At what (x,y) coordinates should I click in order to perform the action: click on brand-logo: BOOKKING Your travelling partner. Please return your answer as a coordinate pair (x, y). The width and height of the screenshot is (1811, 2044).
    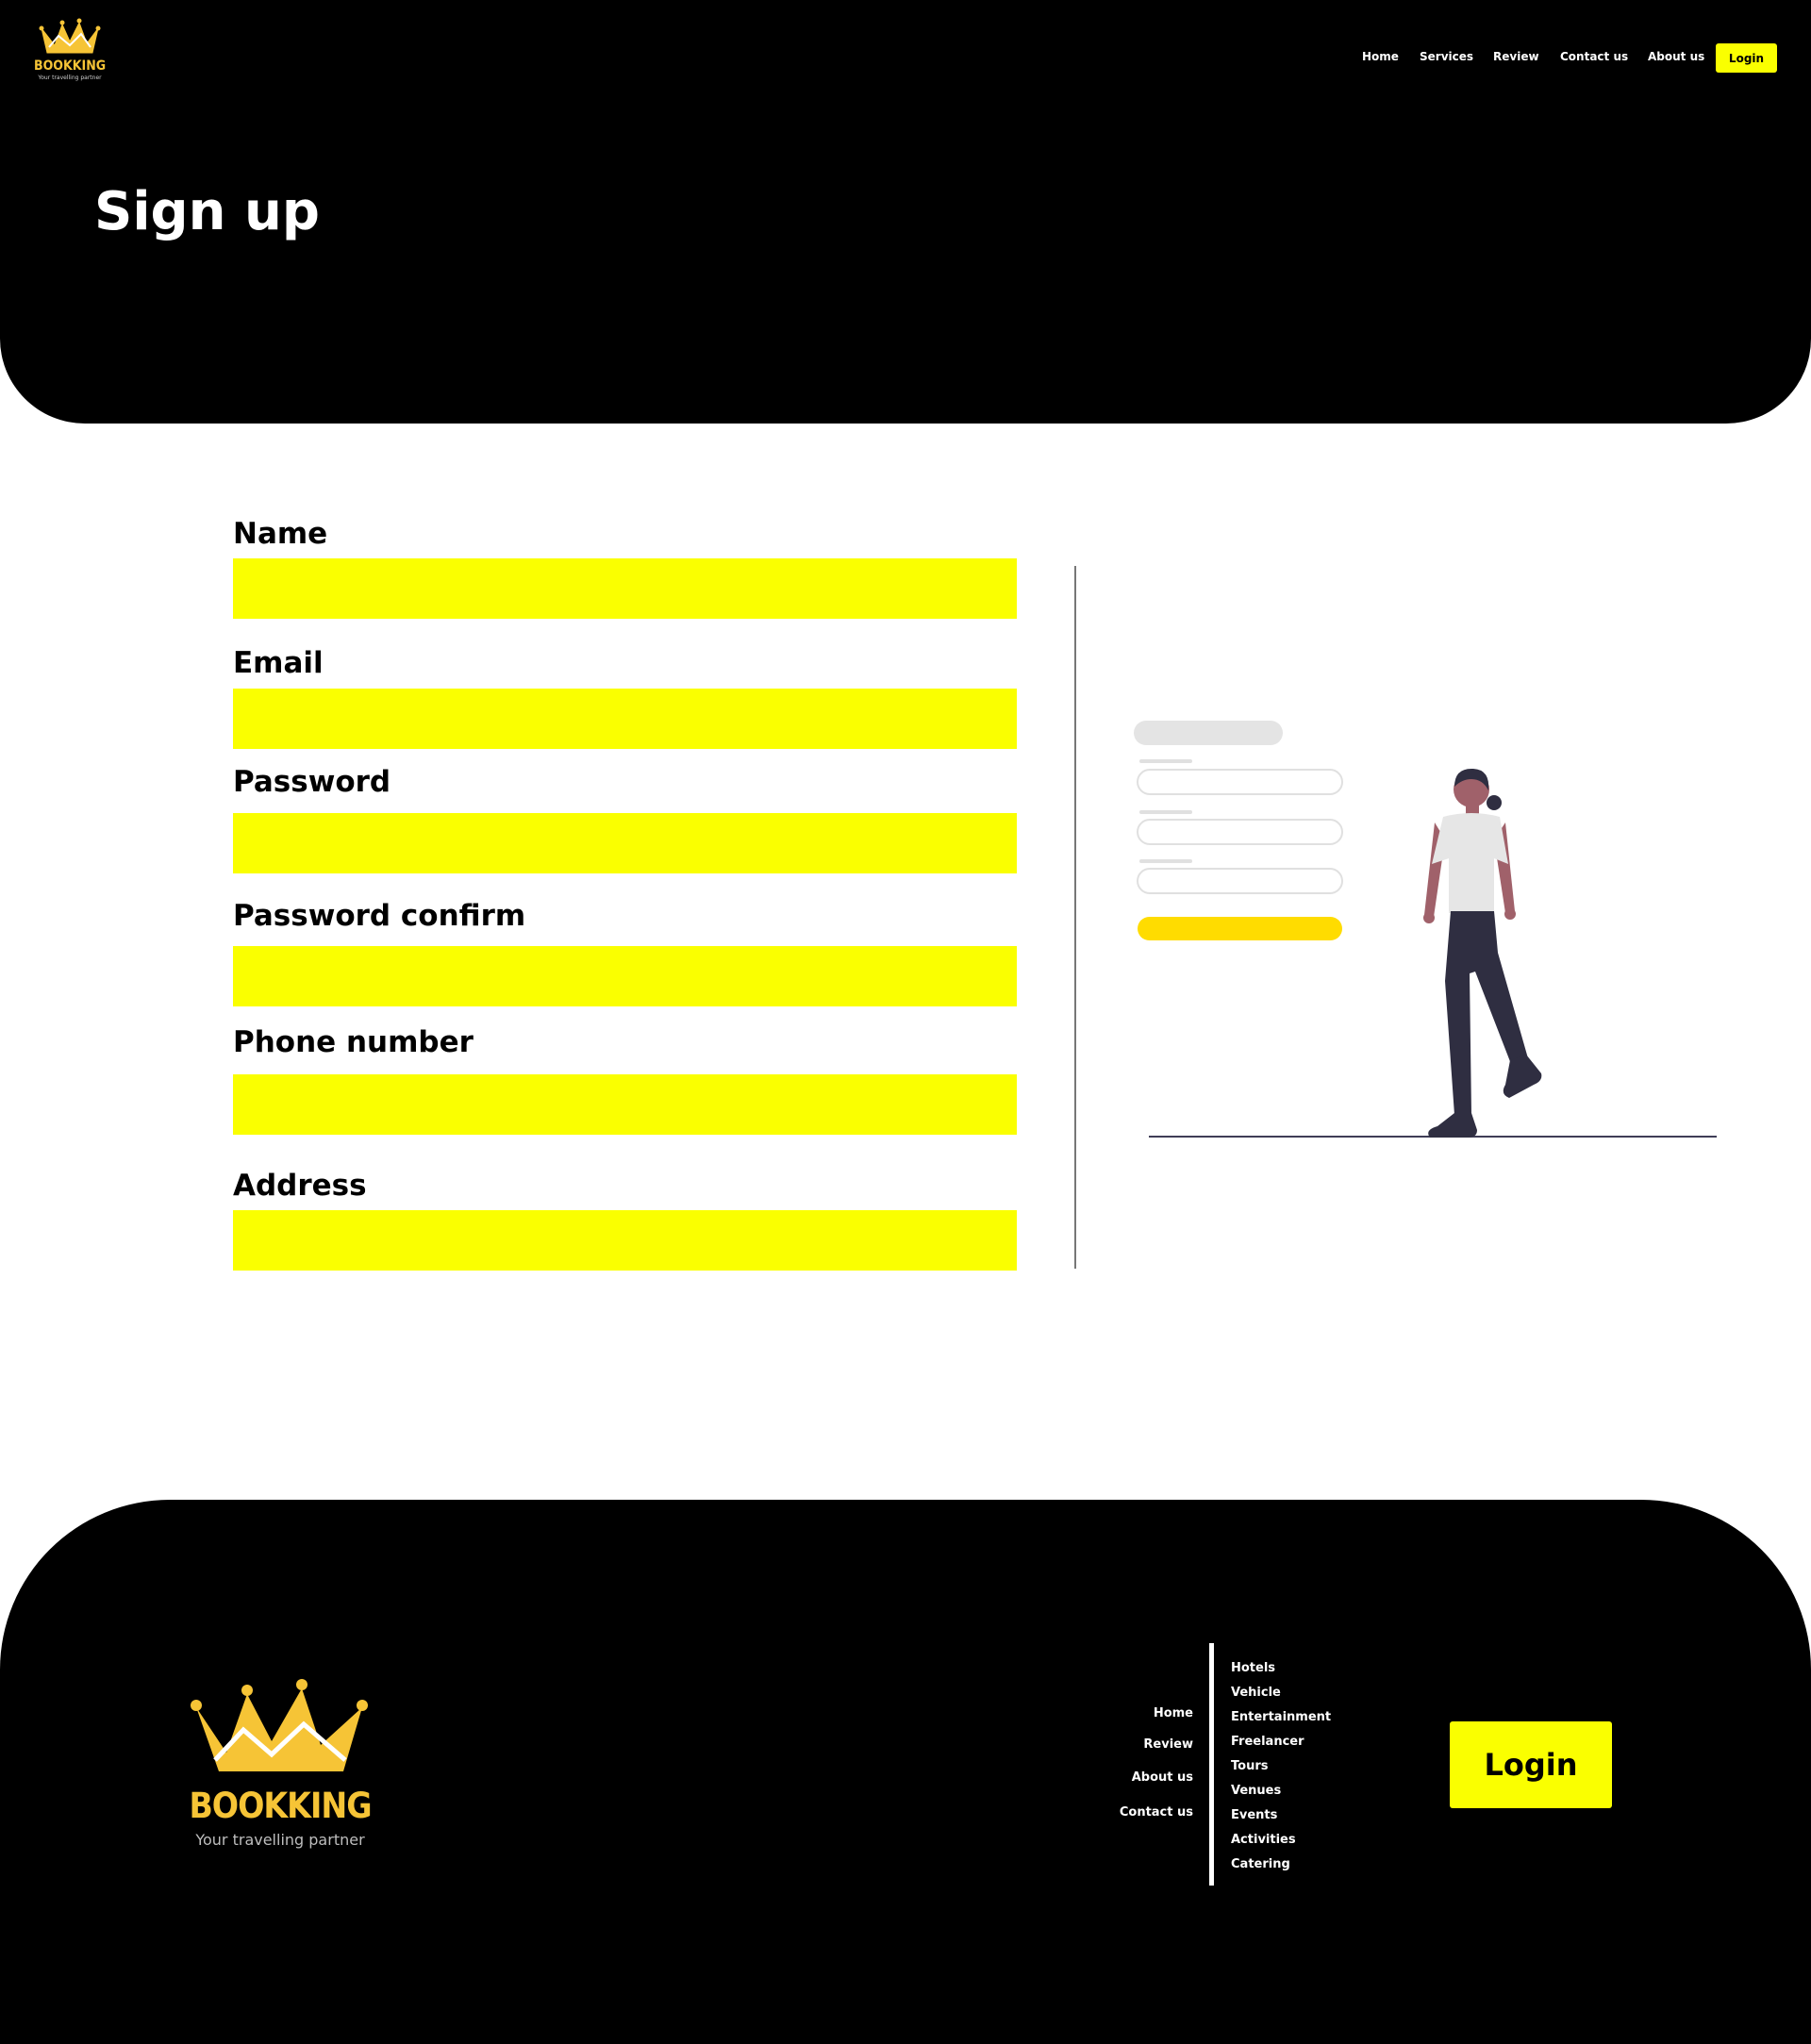
    Looking at the image, I should click on (70, 51).